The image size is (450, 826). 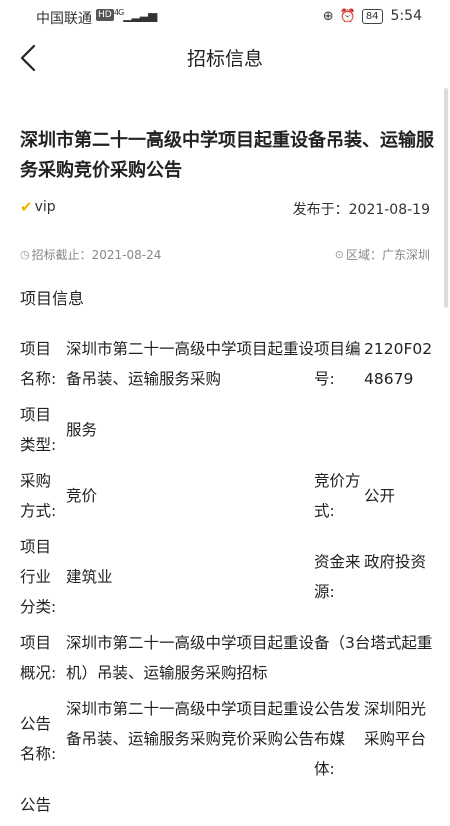 I want to click on info-row: 项目行业分类: 建筑业 资金来源: 政府投资, so click(x=230, y=577).